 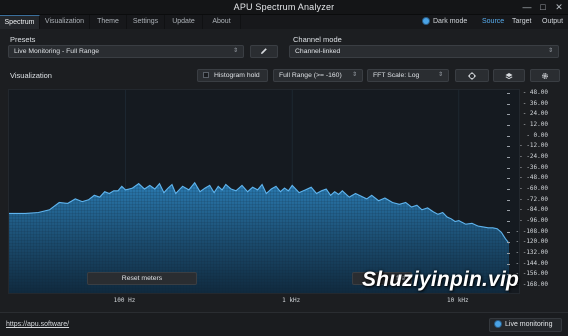 What do you see at coordinates (424, 51) in the screenshot?
I see `channel-mode-select: Channel-linked ⇕` at bounding box center [424, 51].